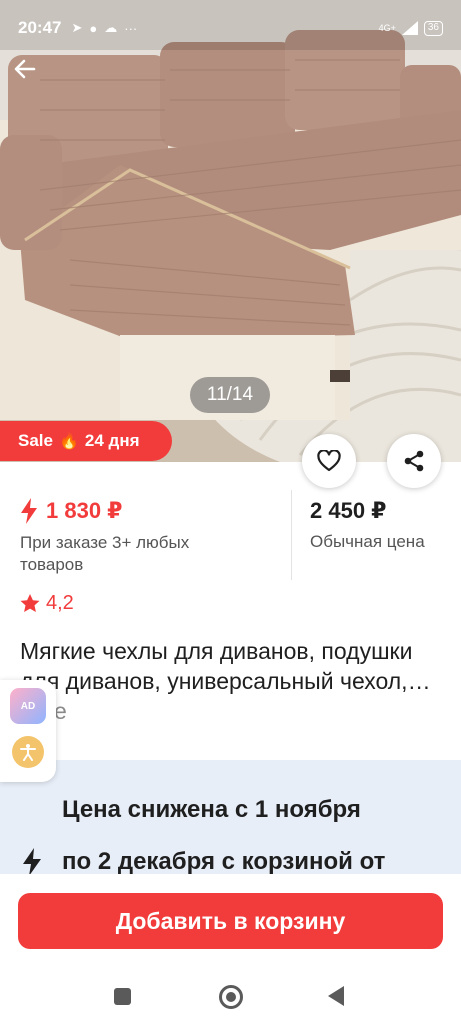  What do you see at coordinates (230, 921) in the screenshot?
I see `add-to-cart-button: Добавить в корзину` at bounding box center [230, 921].